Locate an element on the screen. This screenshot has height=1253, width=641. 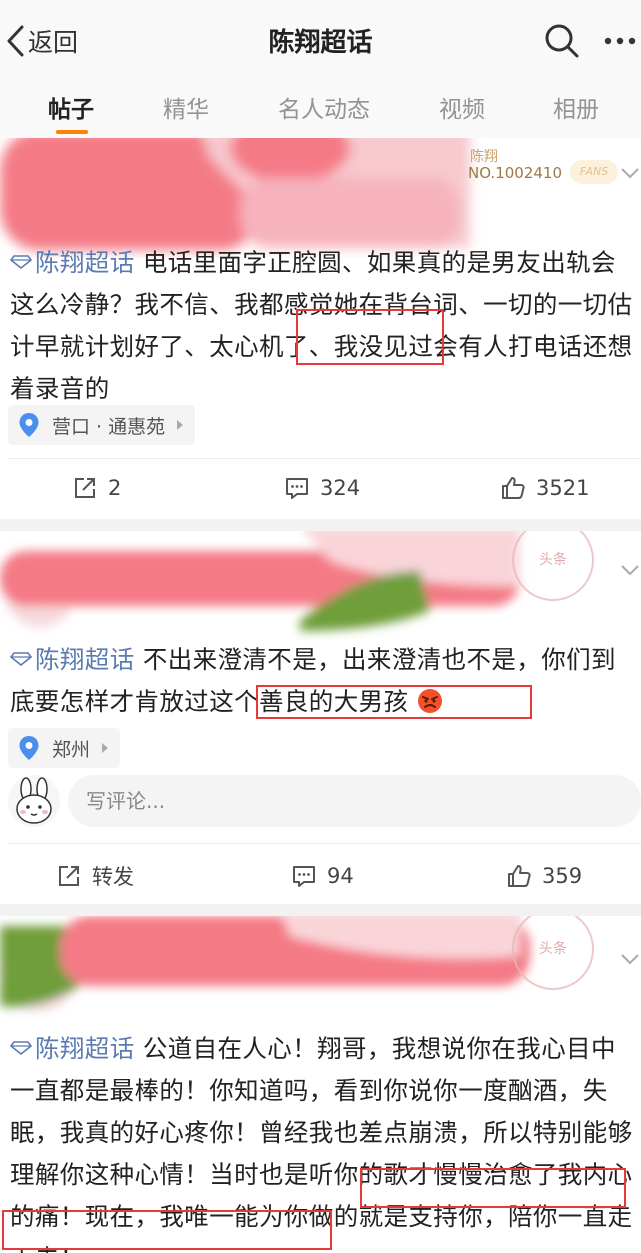
comment-button: 324 is located at coordinates (322, 488).